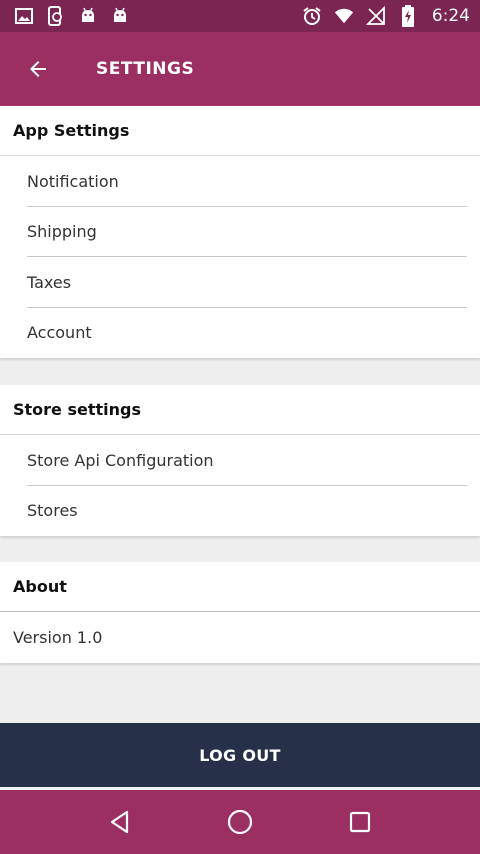 This screenshot has height=854, width=480. Describe the element at coordinates (240, 333) in the screenshot. I see `settings-item-account: Account` at that location.